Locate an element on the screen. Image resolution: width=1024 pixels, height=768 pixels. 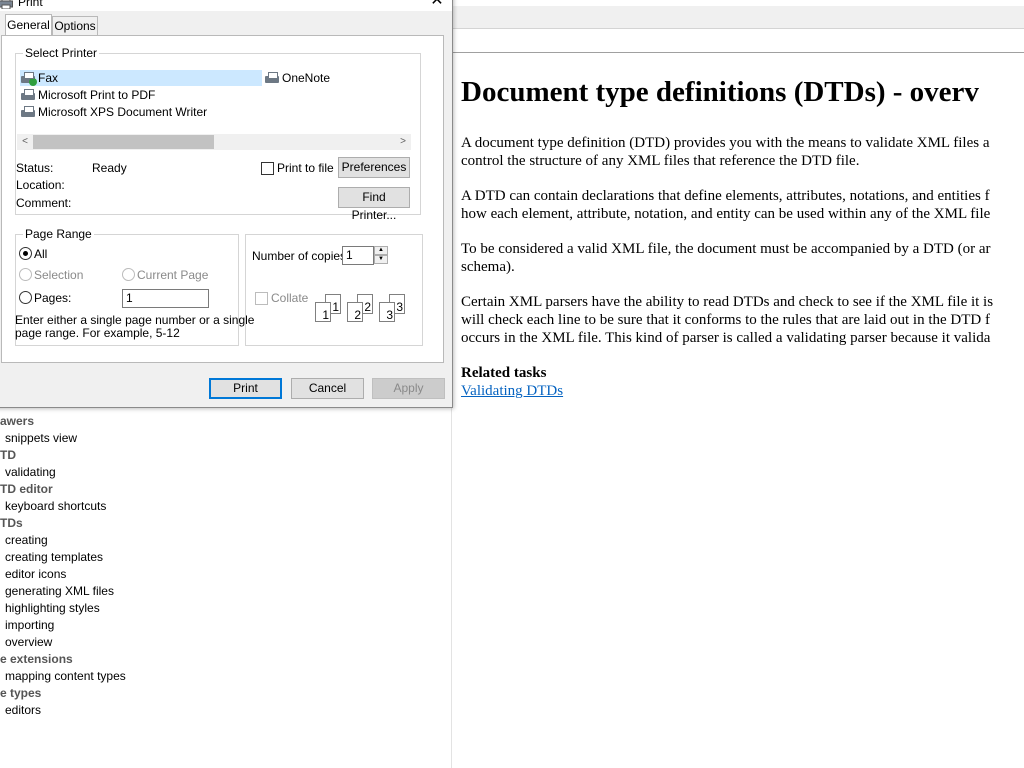
select-printer-label: Select Printer is located at coordinates (61, 53).